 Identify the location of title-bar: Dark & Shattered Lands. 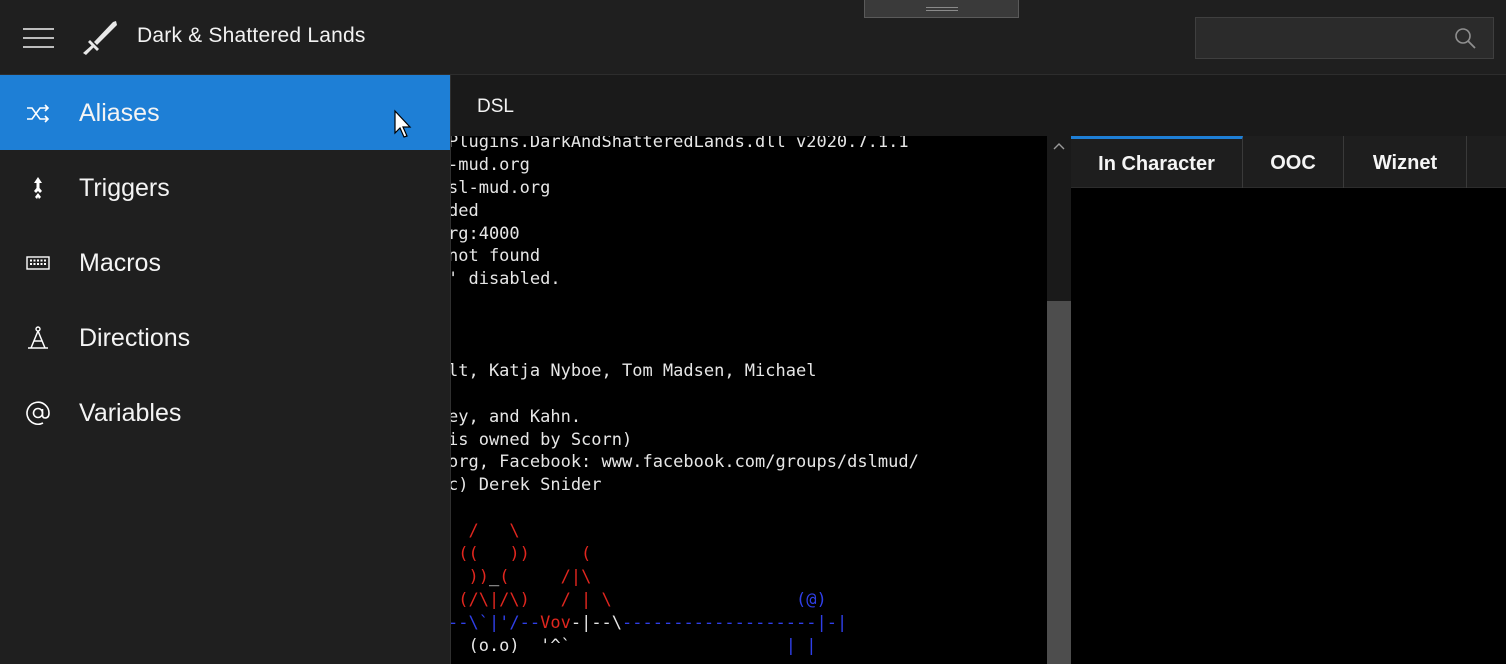
(753, 37).